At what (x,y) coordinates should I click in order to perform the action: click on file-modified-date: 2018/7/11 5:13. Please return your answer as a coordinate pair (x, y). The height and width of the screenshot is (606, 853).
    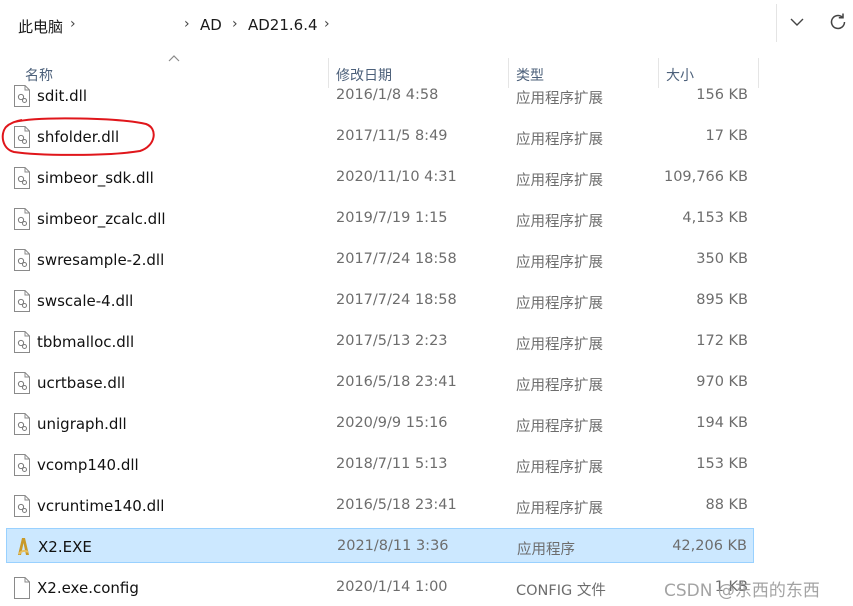
    Looking at the image, I should click on (392, 464).